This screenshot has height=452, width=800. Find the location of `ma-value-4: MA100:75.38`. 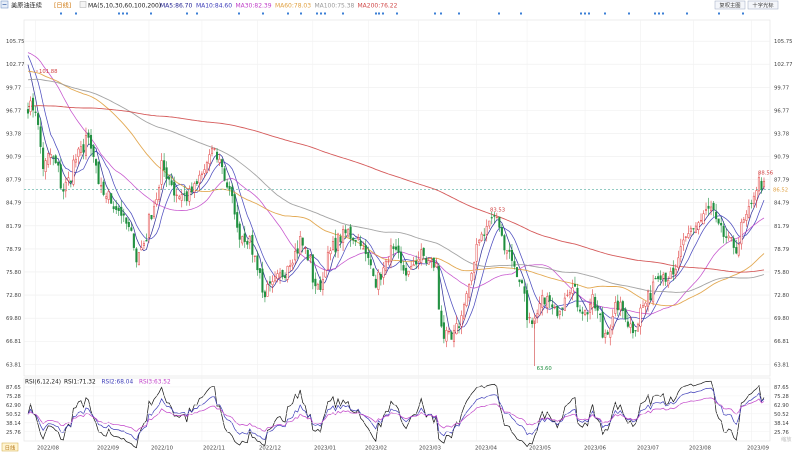

ma-value-4: MA100:75.38 is located at coordinates (334, 6).